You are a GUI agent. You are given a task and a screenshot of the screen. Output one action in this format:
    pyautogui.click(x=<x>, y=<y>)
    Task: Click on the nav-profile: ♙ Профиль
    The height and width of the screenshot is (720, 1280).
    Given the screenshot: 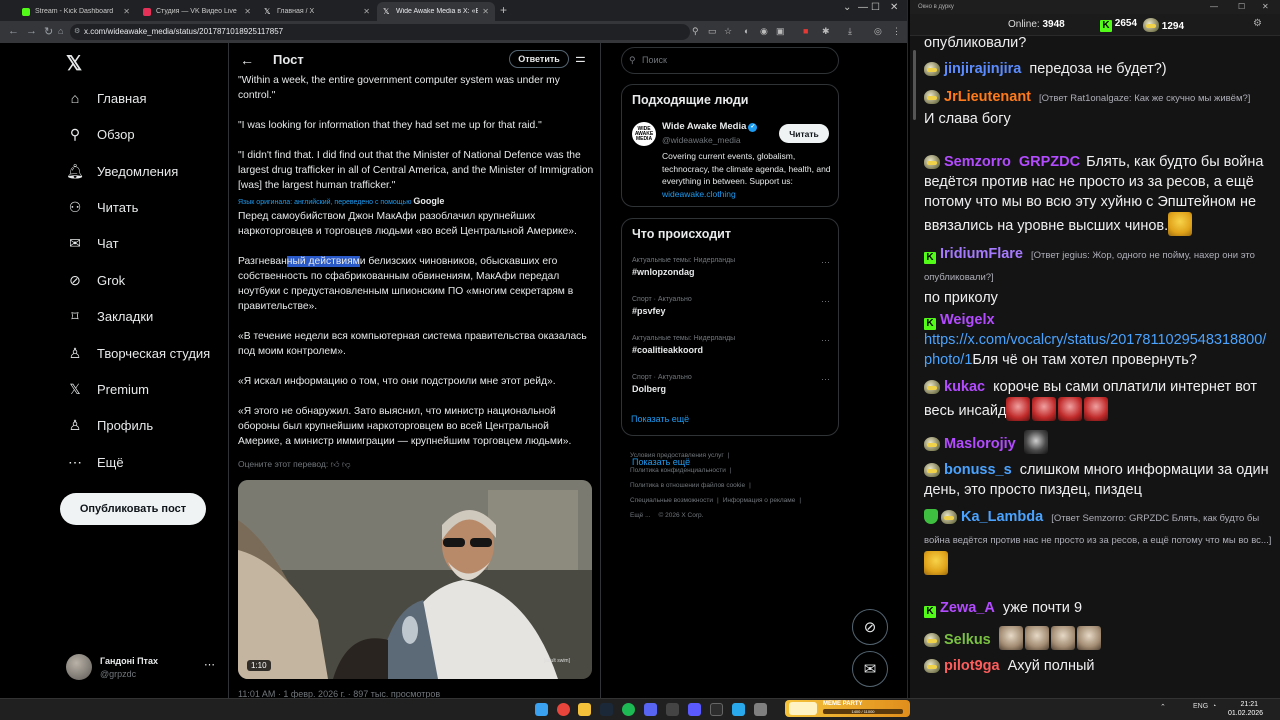 What is the action you would take?
    pyautogui.click(x=109, y=425)
    